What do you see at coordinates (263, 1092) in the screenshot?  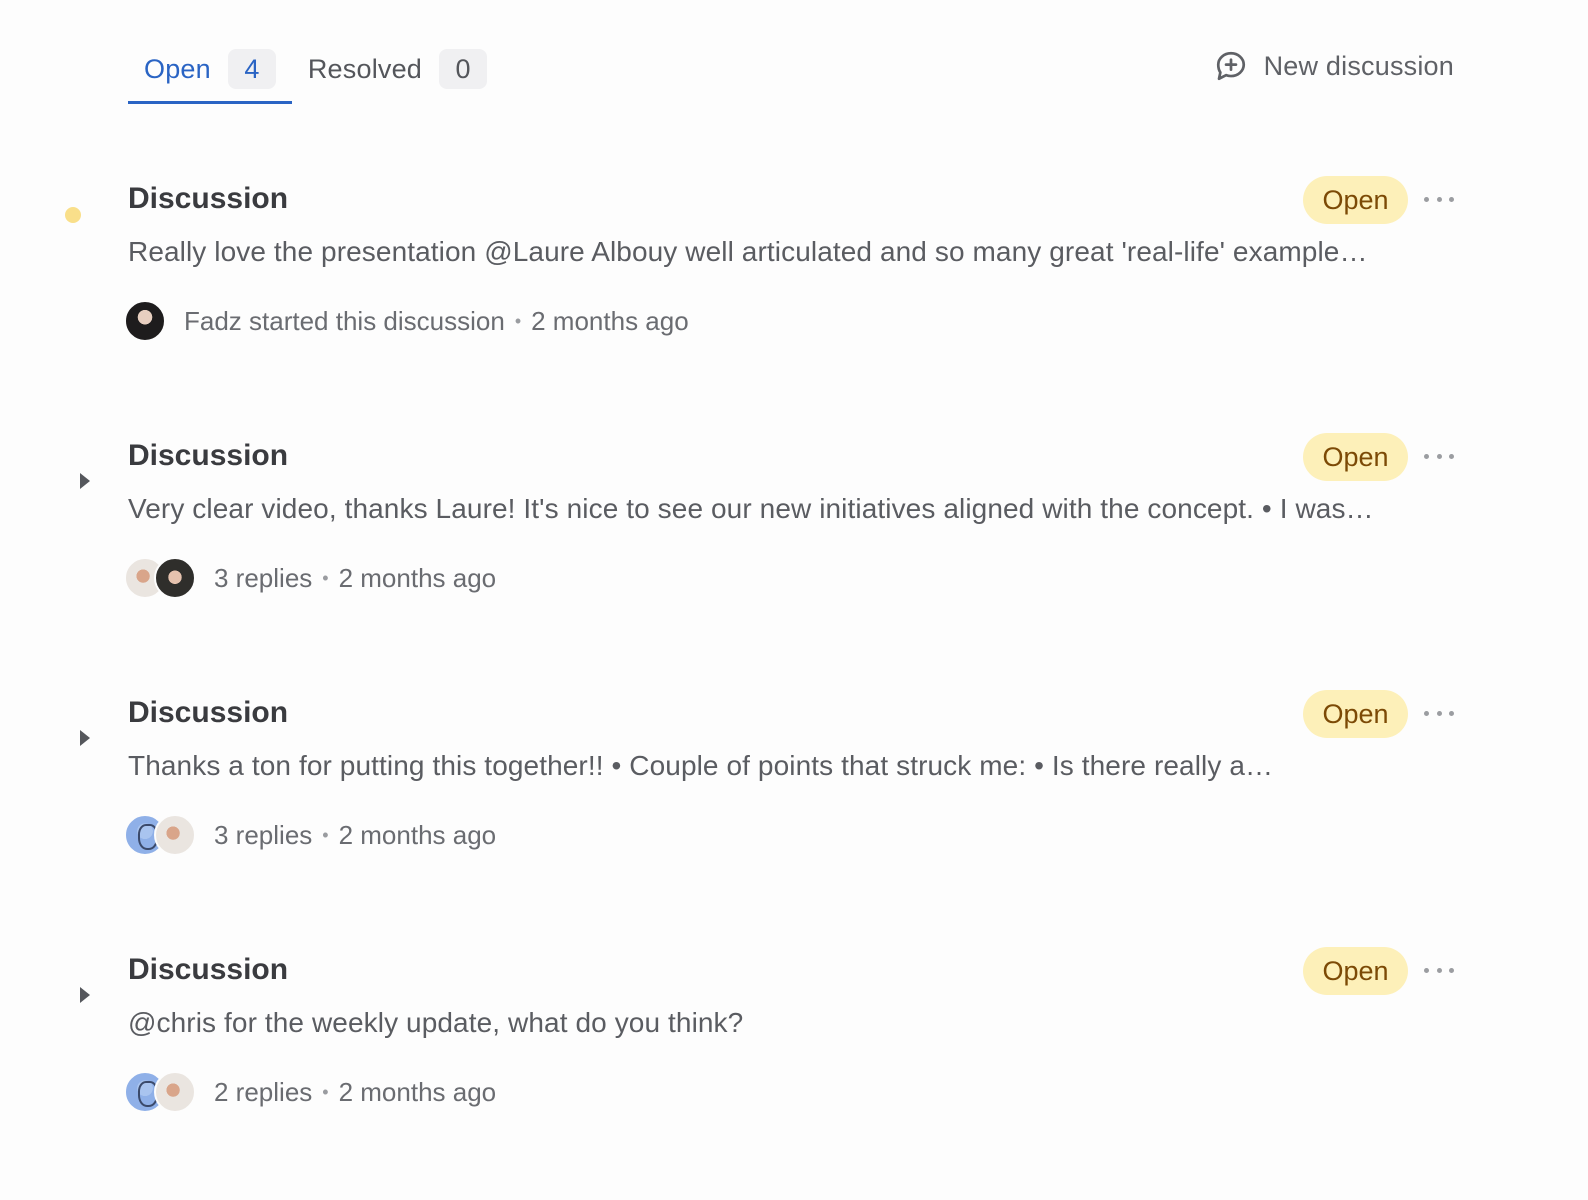 I see `reply-count: 2 replies` at bounding box center [263, 1092].